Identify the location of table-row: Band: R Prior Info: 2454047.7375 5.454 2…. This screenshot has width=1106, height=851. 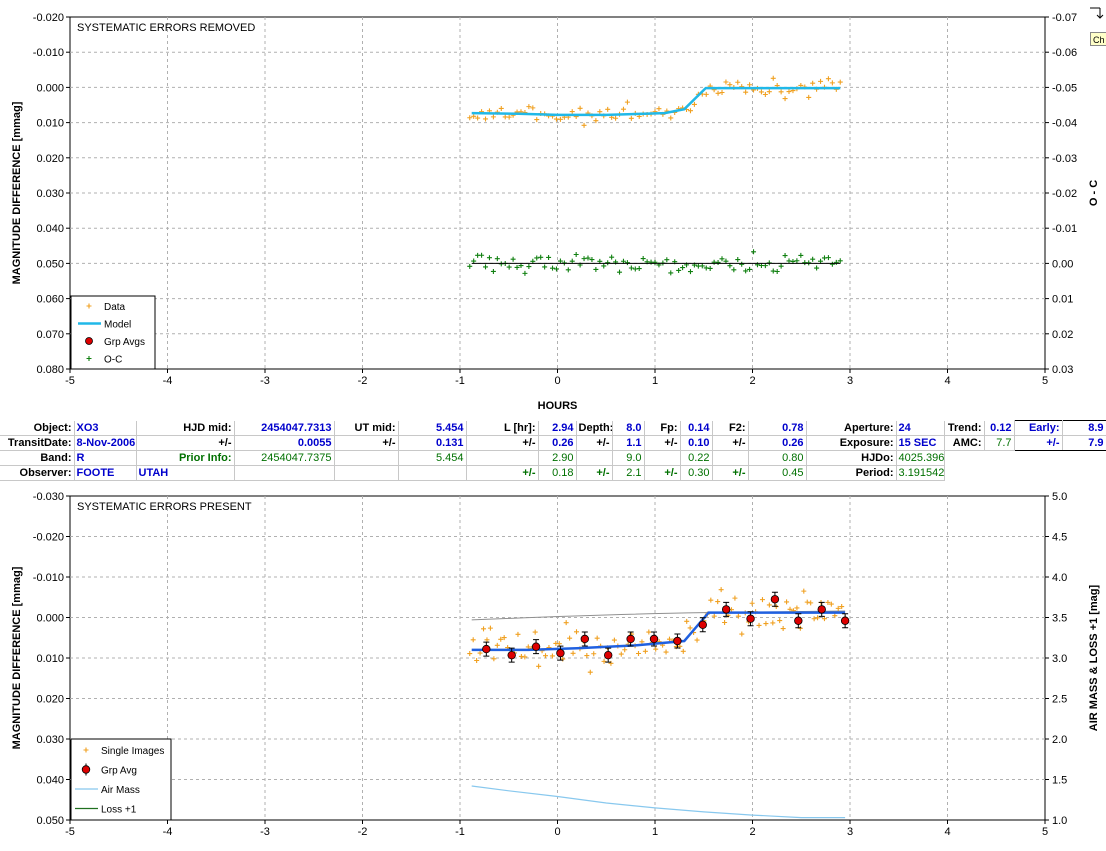
(553, 458).